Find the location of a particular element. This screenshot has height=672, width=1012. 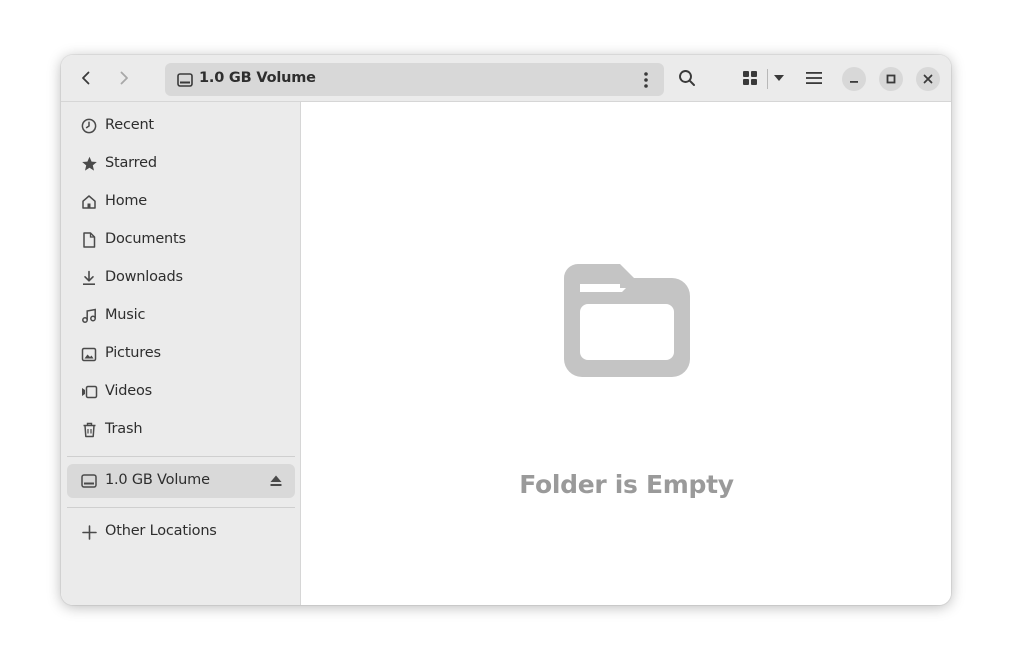

header-bar: 1.0 GB Volume is located at coordinates (506, 78).